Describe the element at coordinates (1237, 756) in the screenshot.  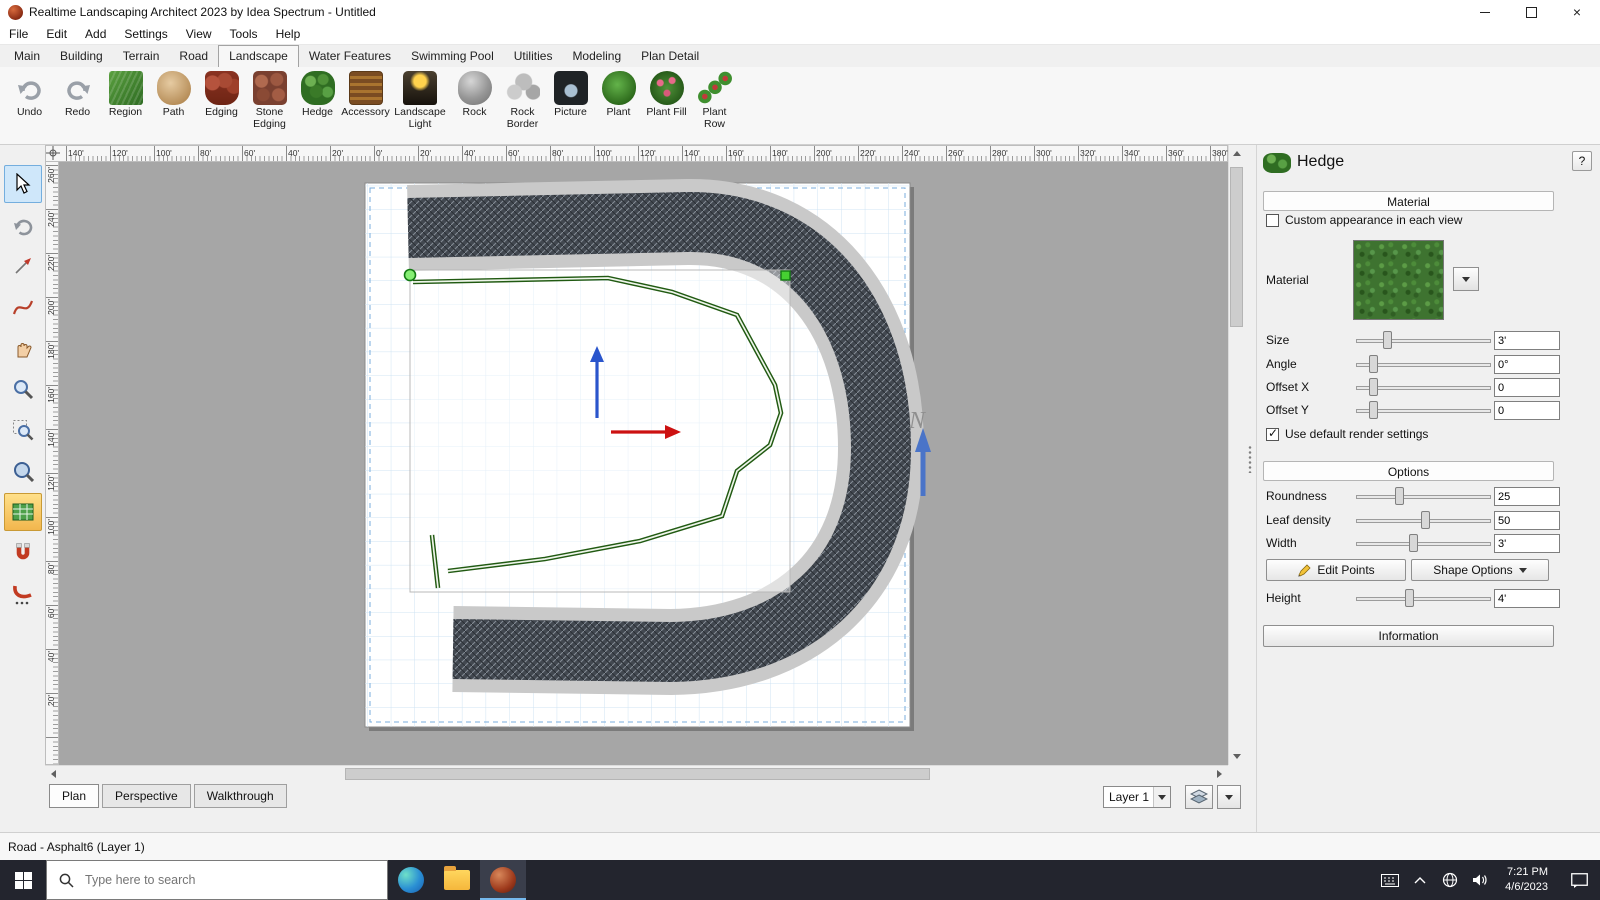
I see `scroll-down-button` at that location.